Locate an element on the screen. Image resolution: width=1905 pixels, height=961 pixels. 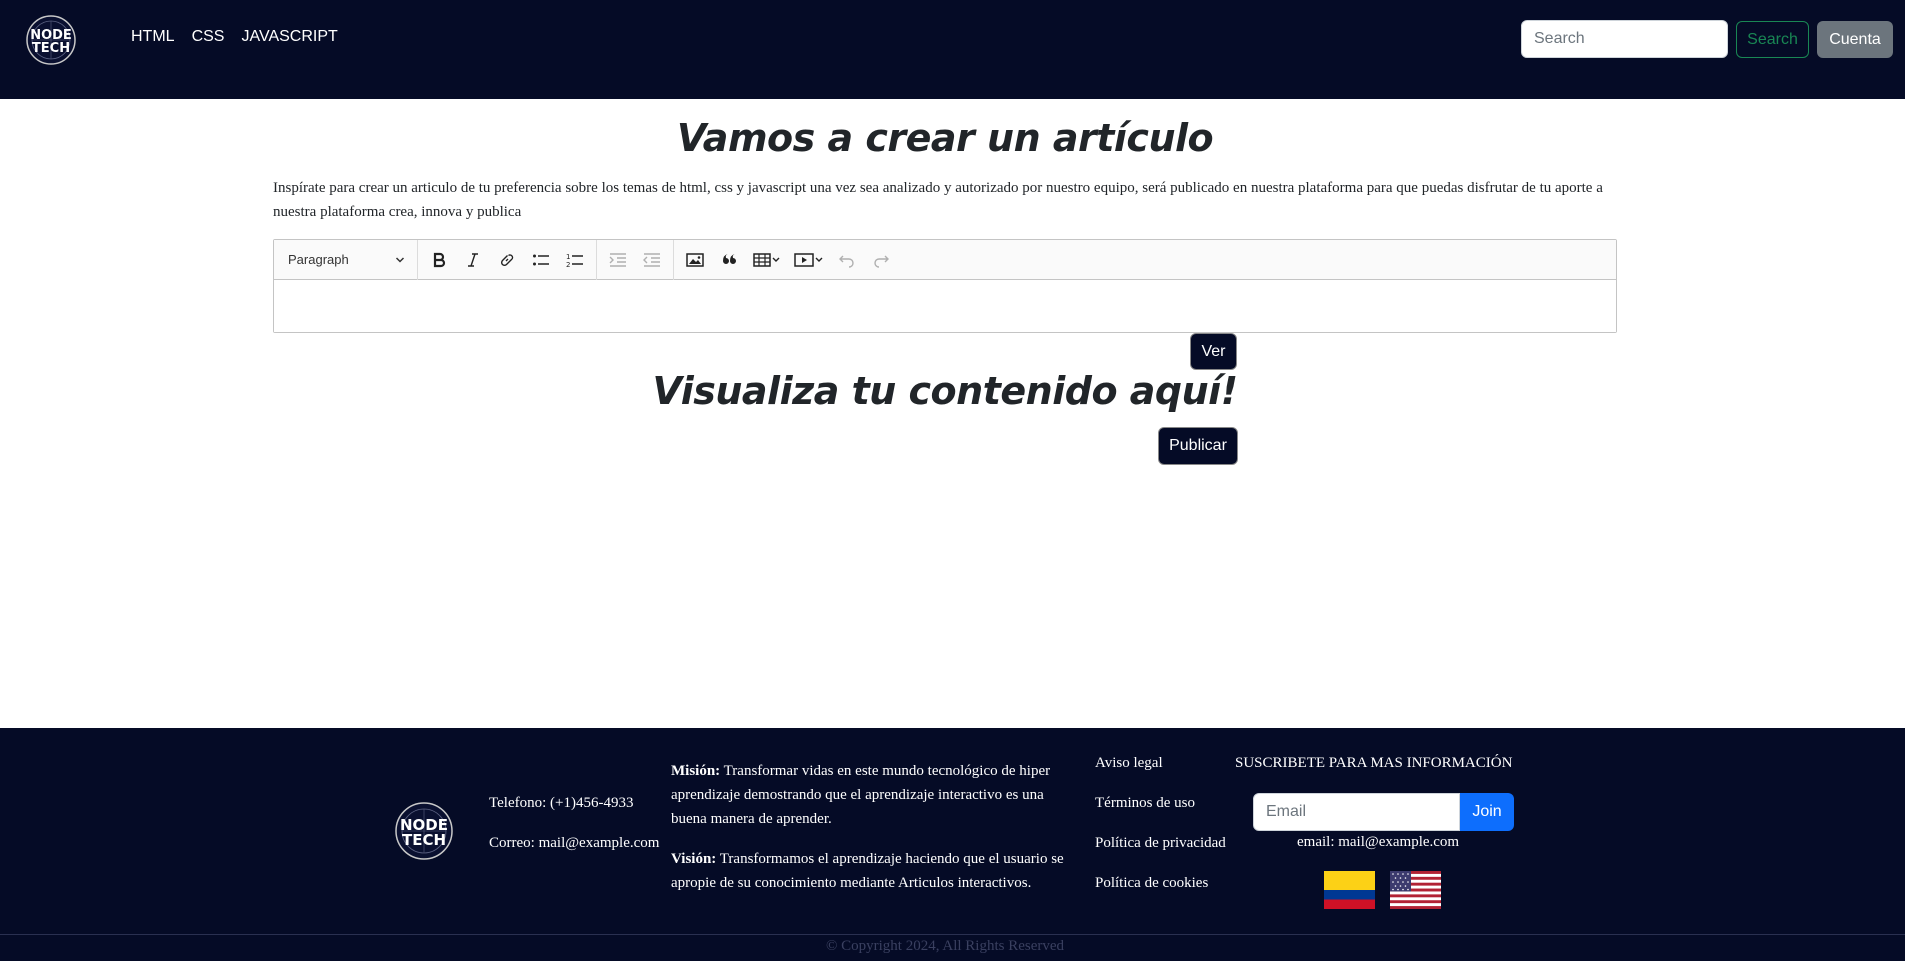
node-tech-logo: NODE TECH is located at coordinates (51, 40).